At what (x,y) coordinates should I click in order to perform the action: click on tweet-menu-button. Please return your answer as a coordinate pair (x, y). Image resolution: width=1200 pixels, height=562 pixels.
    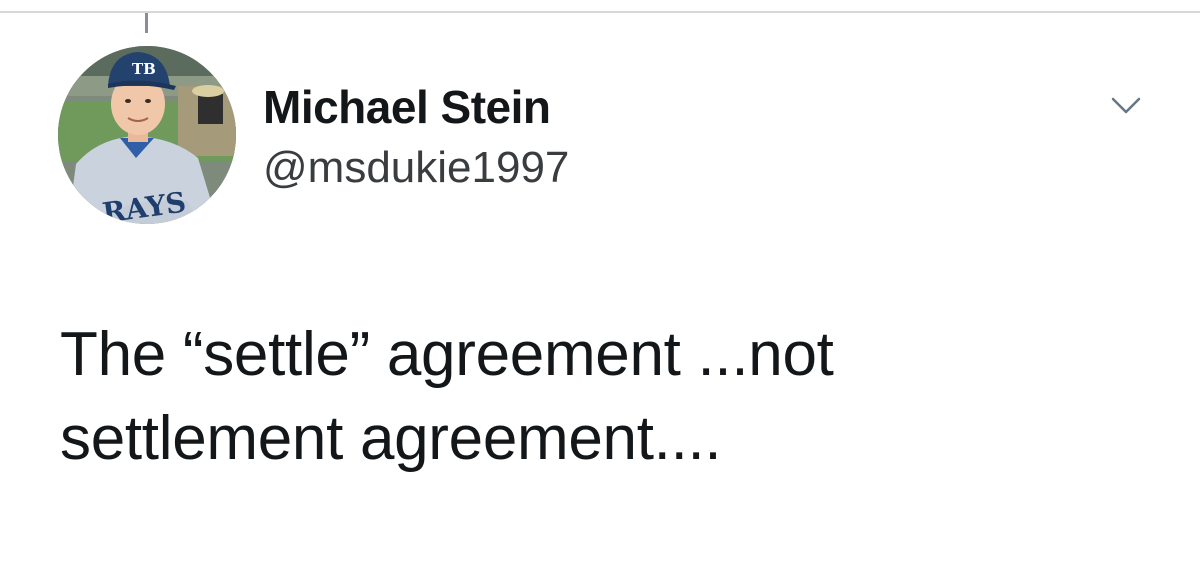
    Looking at the image, I should click on (1126, 106).